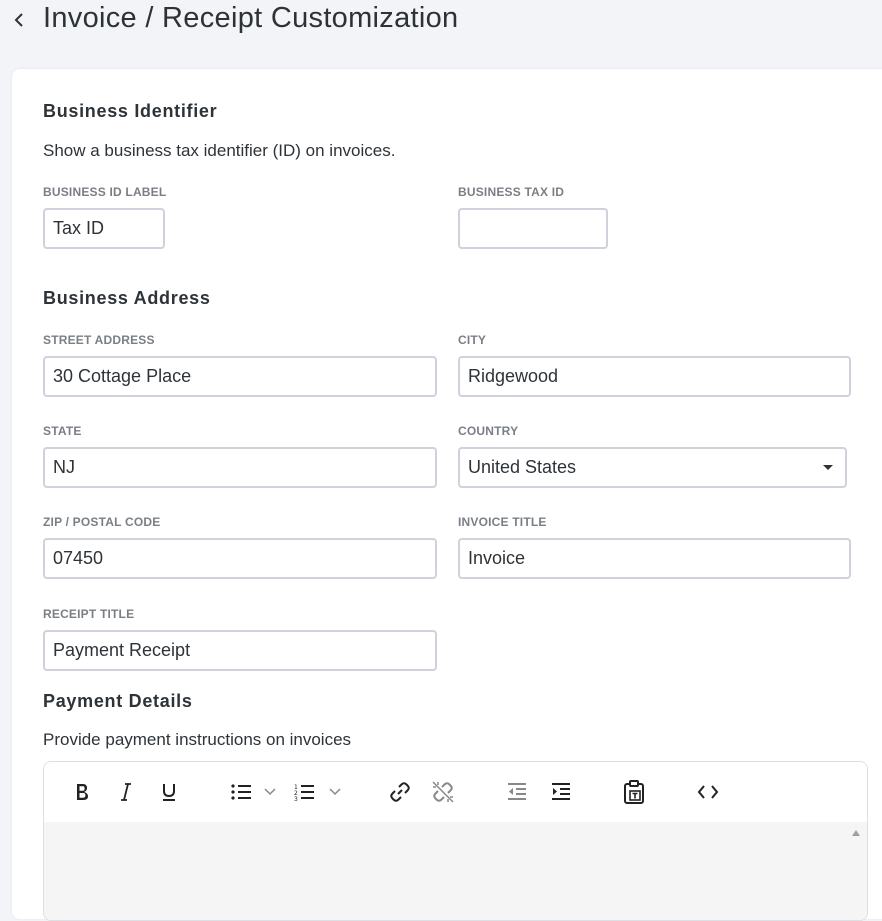 This screenshot has width=882, height=921. I want to click on zip-label: ZIP / POSTAL CODE, so click(102, 522).